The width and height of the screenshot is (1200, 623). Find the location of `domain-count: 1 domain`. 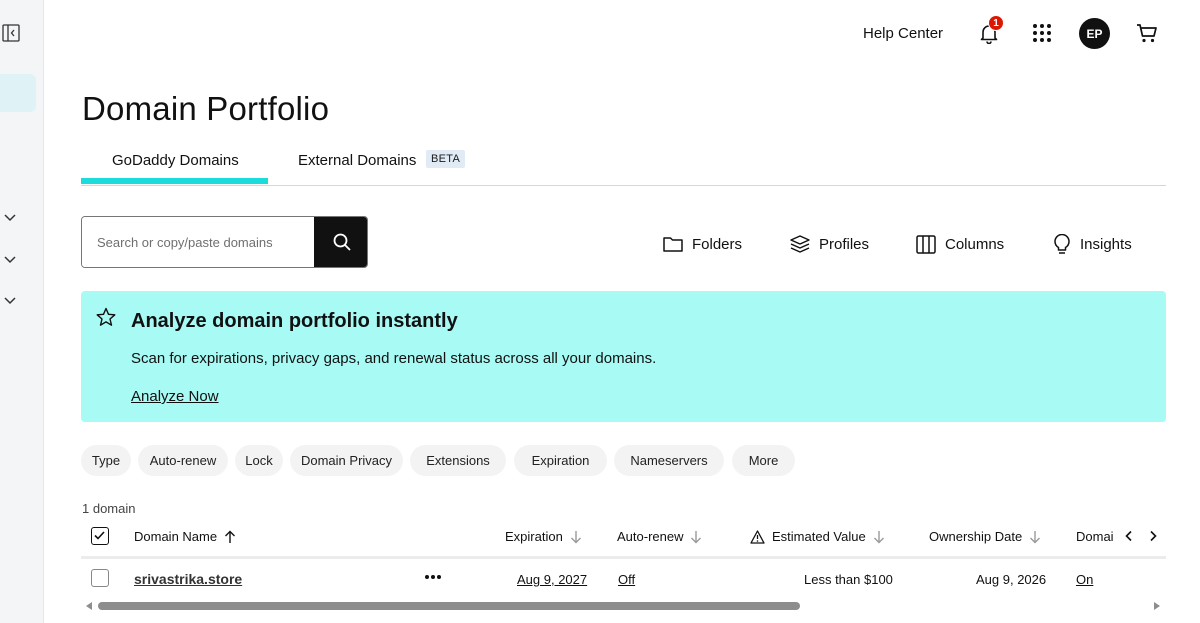

domain-count: 1 domain is located at coordinates (109, 508).